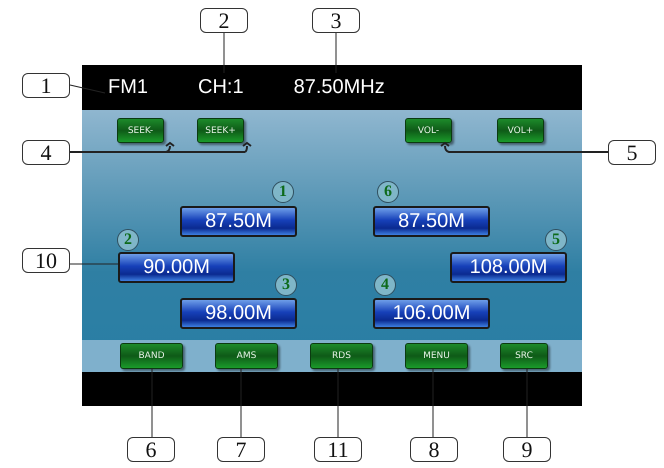 The height and width of the screenshot is (468, 664). What do you see at coordinates (151, 449) in the screenshot?
I see `callout-label: 6` at bounding box center [151, 449].